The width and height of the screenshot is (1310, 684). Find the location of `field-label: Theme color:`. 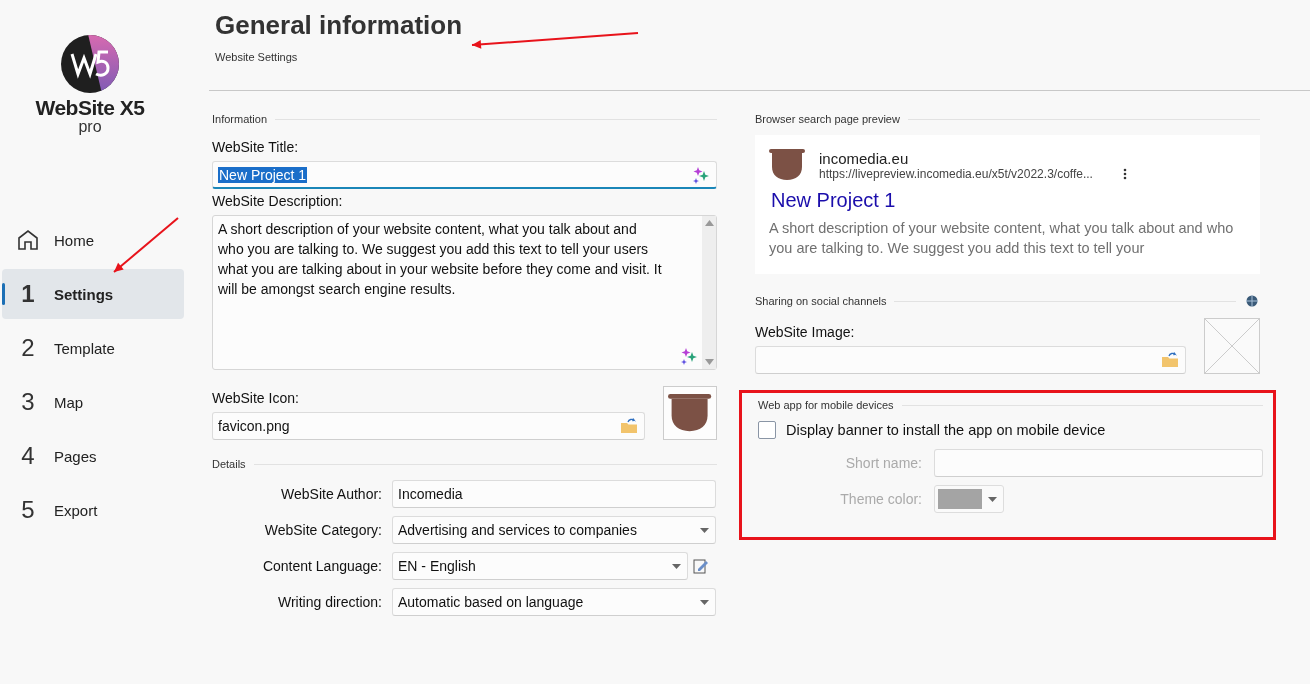

field-label: Theme color: is located at coordinates (880, 499).